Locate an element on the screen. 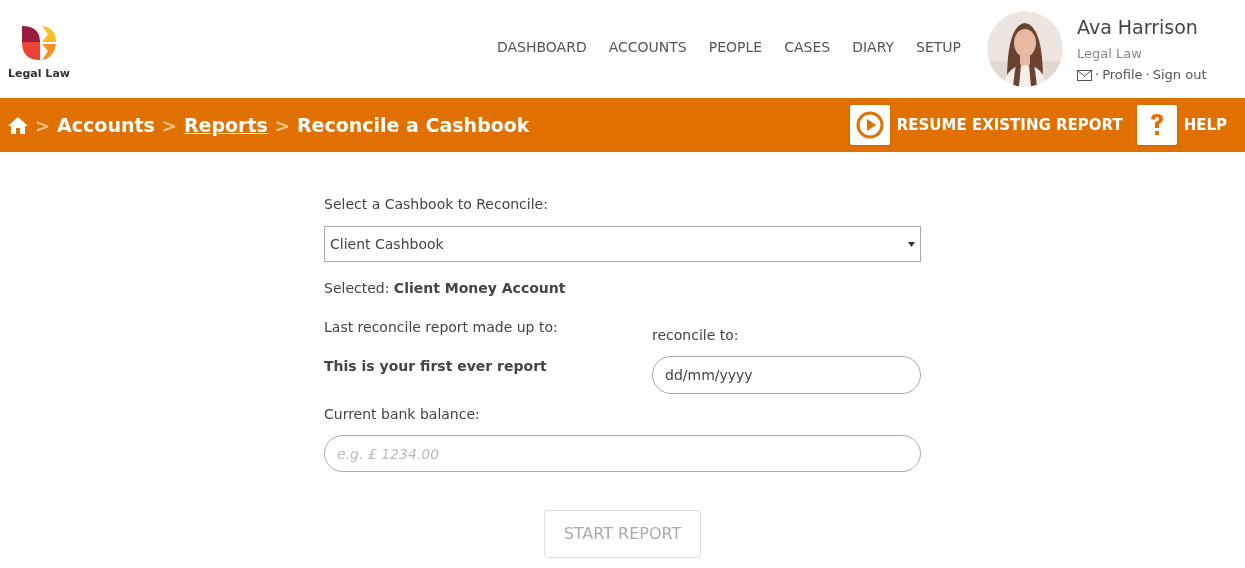 This screenshot has width=1245, height=568. home-icon is located at coordinates (18, 125).